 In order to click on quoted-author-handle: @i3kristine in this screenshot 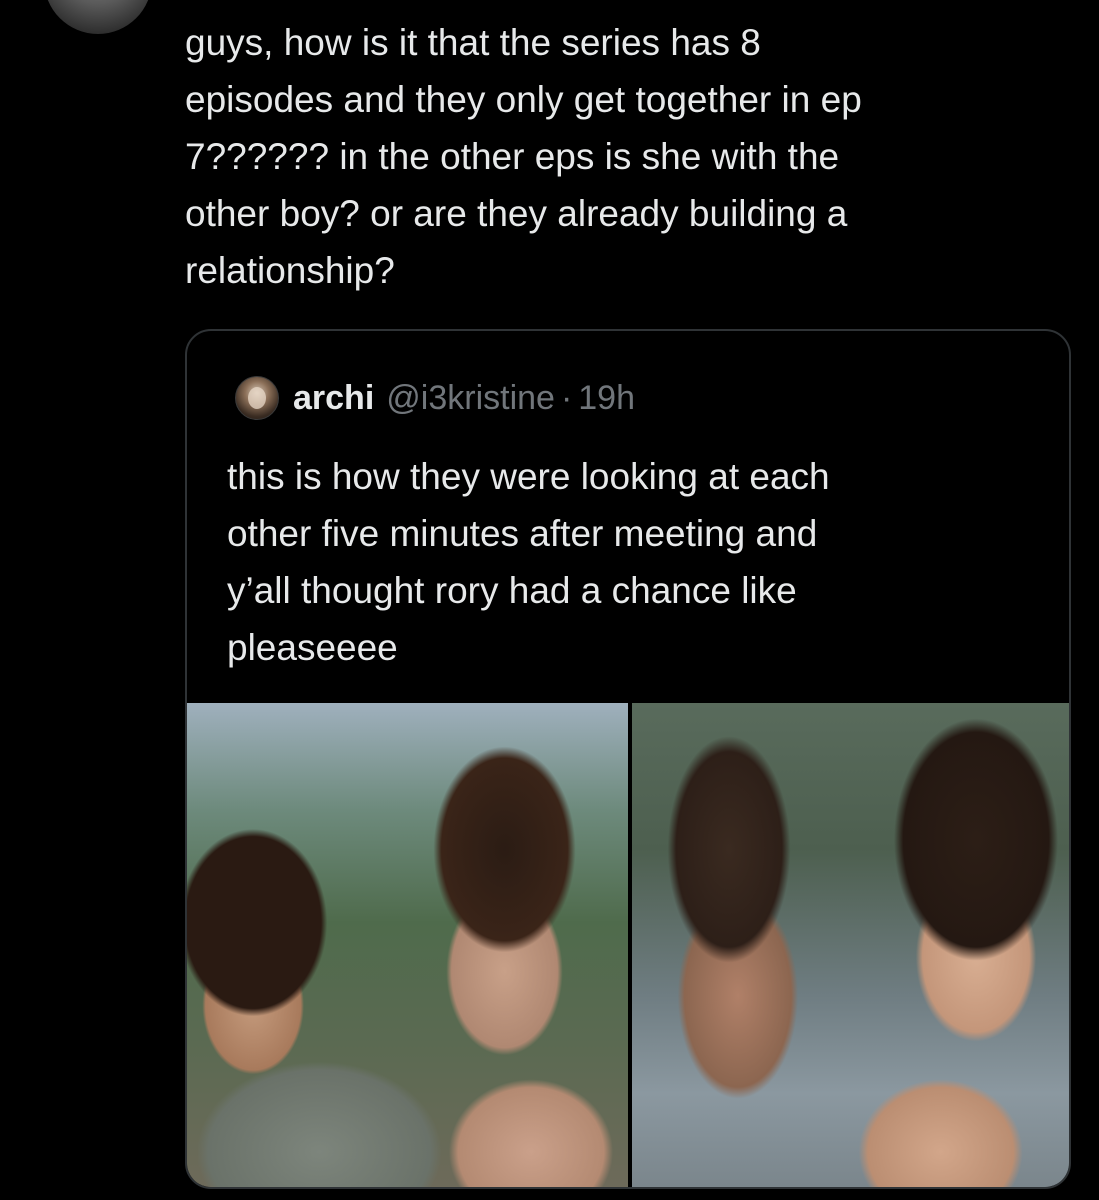, I will do `click(470, 398)`.